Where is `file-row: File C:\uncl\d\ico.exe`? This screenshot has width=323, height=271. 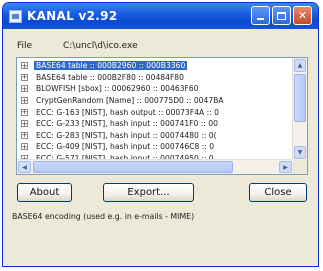
file-row: File C:\uncl\d\ico.exe is located at coordinates (77, 46).